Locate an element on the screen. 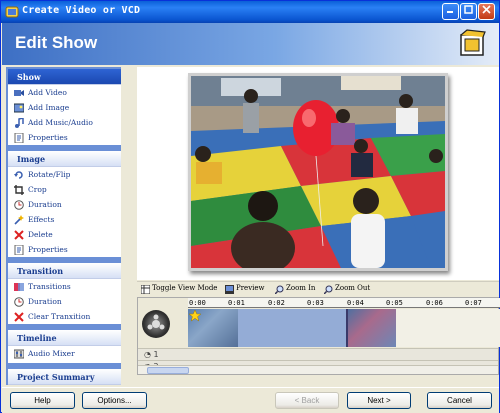 This screenshot has width=500, height=413. preview-label: Preview is located at coordinates (250, 288).